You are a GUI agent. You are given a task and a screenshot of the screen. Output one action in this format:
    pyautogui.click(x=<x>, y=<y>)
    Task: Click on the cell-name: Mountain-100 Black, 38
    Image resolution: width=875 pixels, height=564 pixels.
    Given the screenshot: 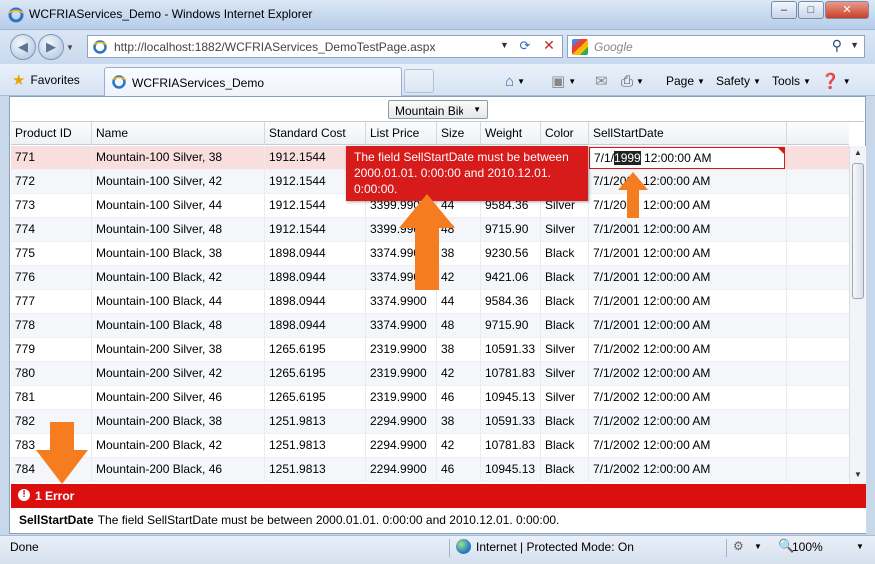 What is the action you would take?
    pyautogui.click(x=178, y=254)
    